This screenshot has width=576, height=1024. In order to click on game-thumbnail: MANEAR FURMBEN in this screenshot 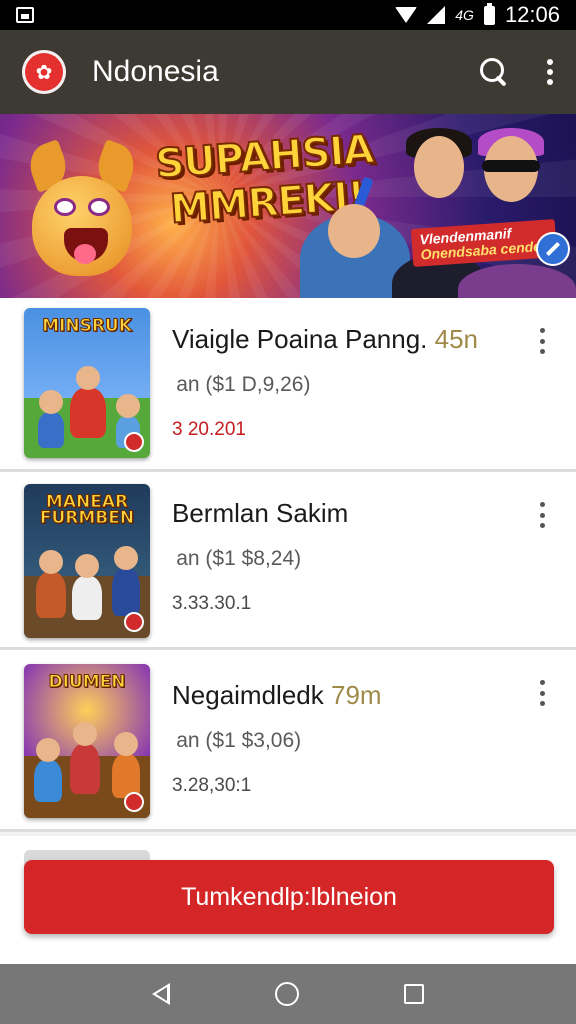, I will do `click(87, 561)`.